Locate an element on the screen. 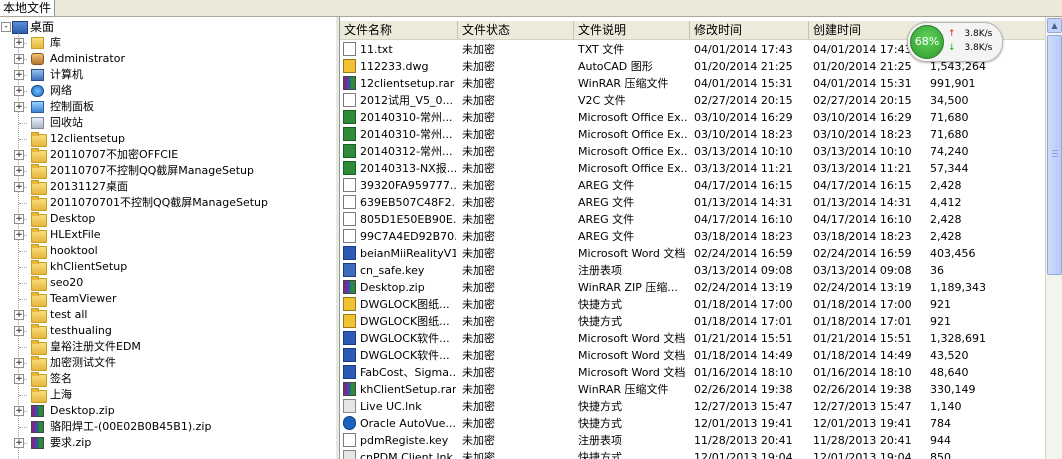 Image resolution: width=1062 pixels, height=459 pixels. tree-root-desktop: - 桌面 is located at coordinates (168, 27).